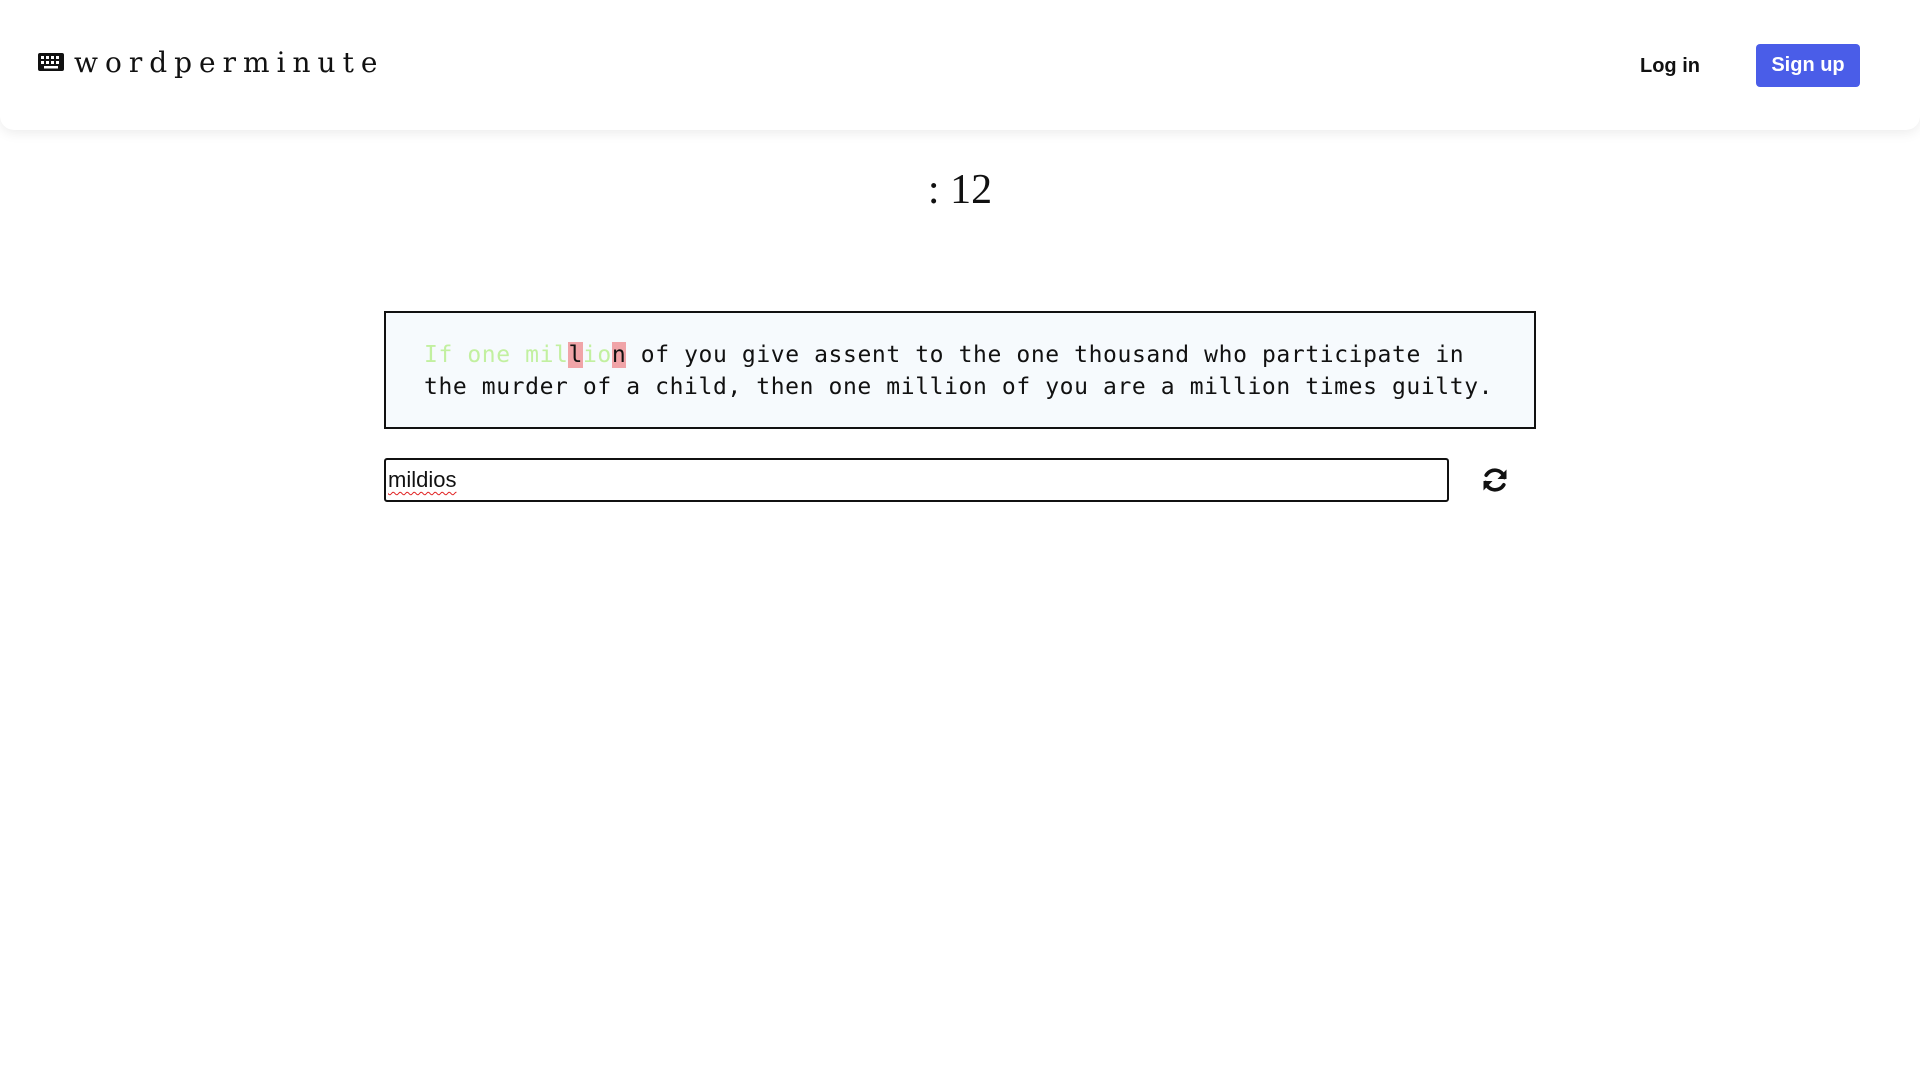  Describe the element at coordinates (960, 190) in the screenshot. I see `countdown-timer: : 12` at that location.